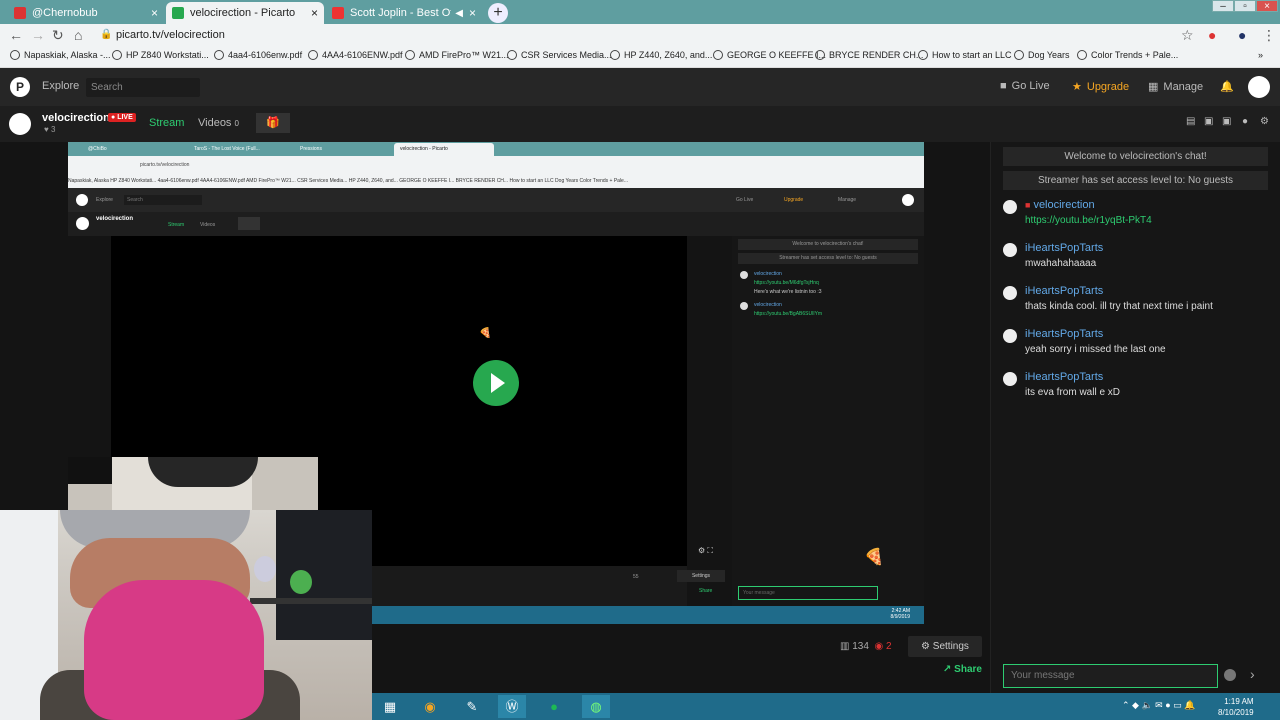 This screenshot has height=720, width=1280. I want to click on minimize-button: –, so click(1223, 6).